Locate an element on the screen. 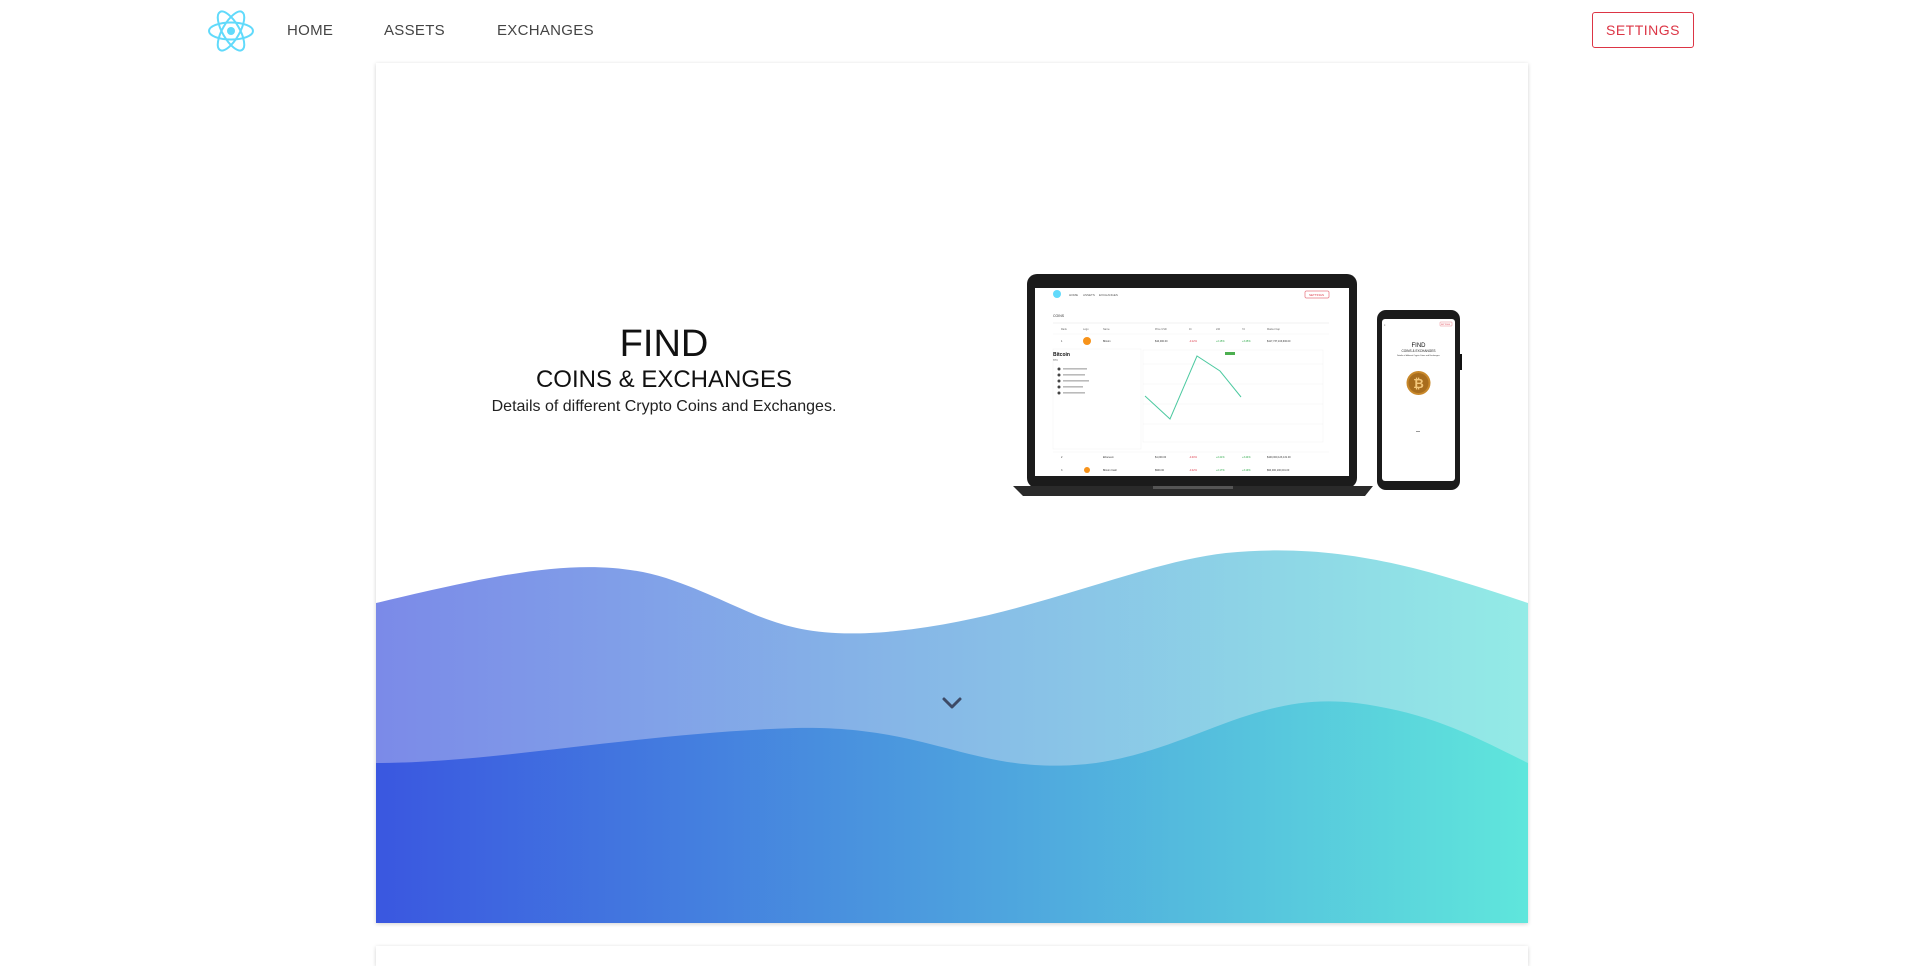 Image resolution: width=1906 pixels, height=966 pixels. hero-title: FIND is located at coordinates (664, 344).